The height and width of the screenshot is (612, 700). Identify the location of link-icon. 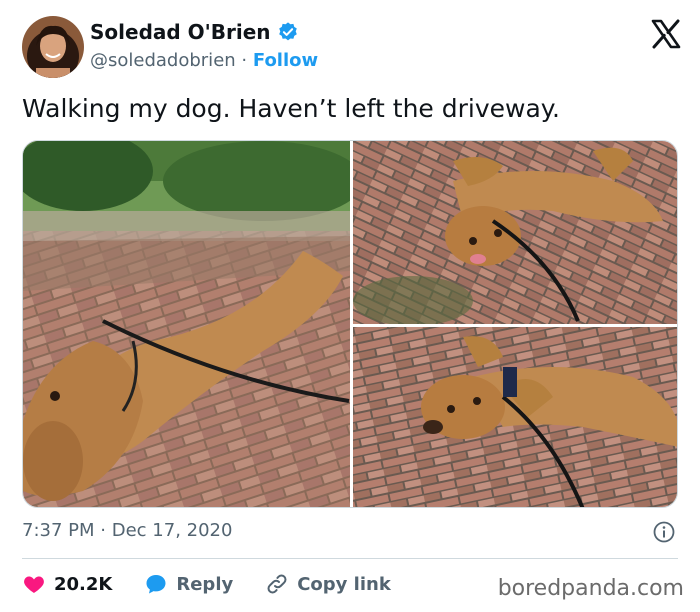
(277, 584).